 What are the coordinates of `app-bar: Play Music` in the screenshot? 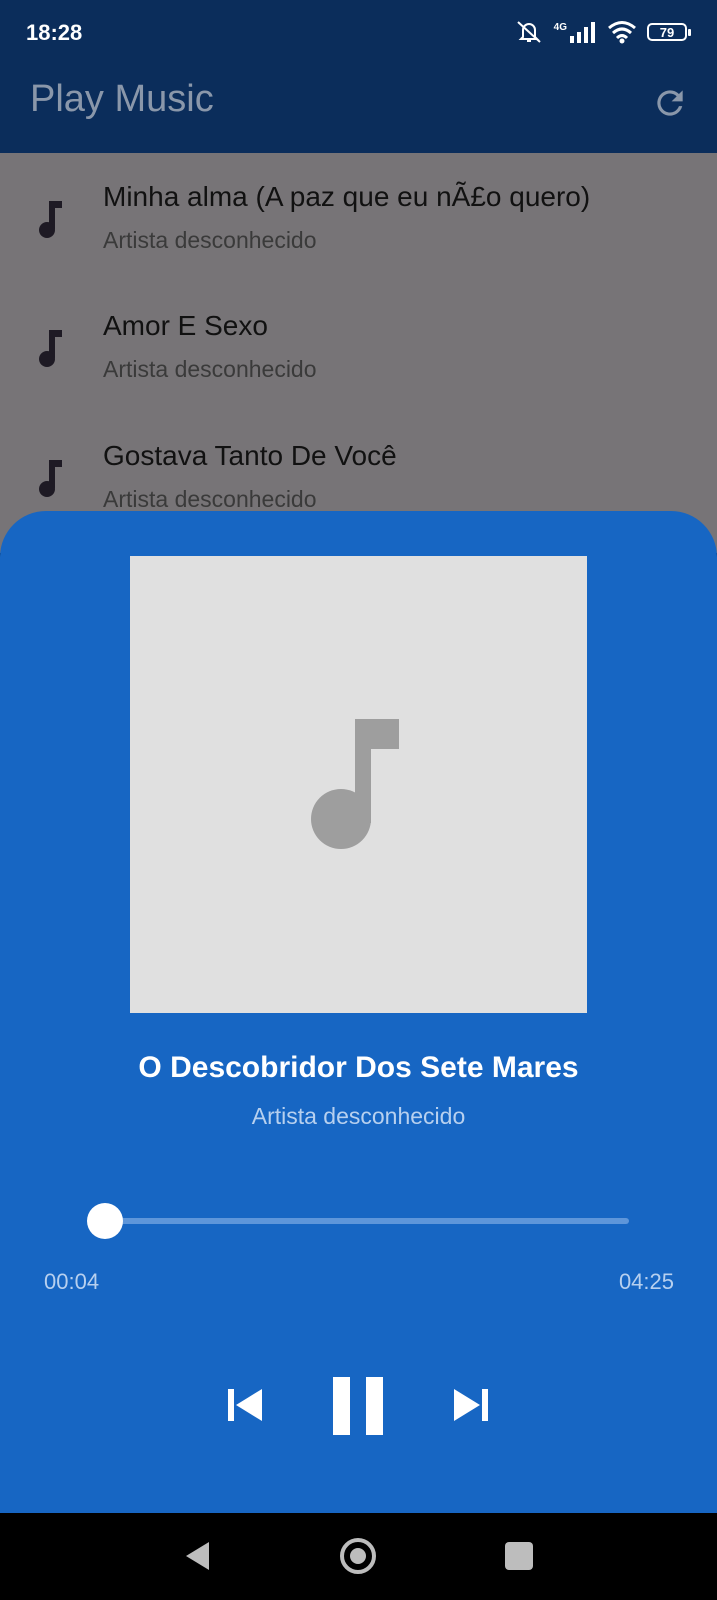 It's located at (358, 108).